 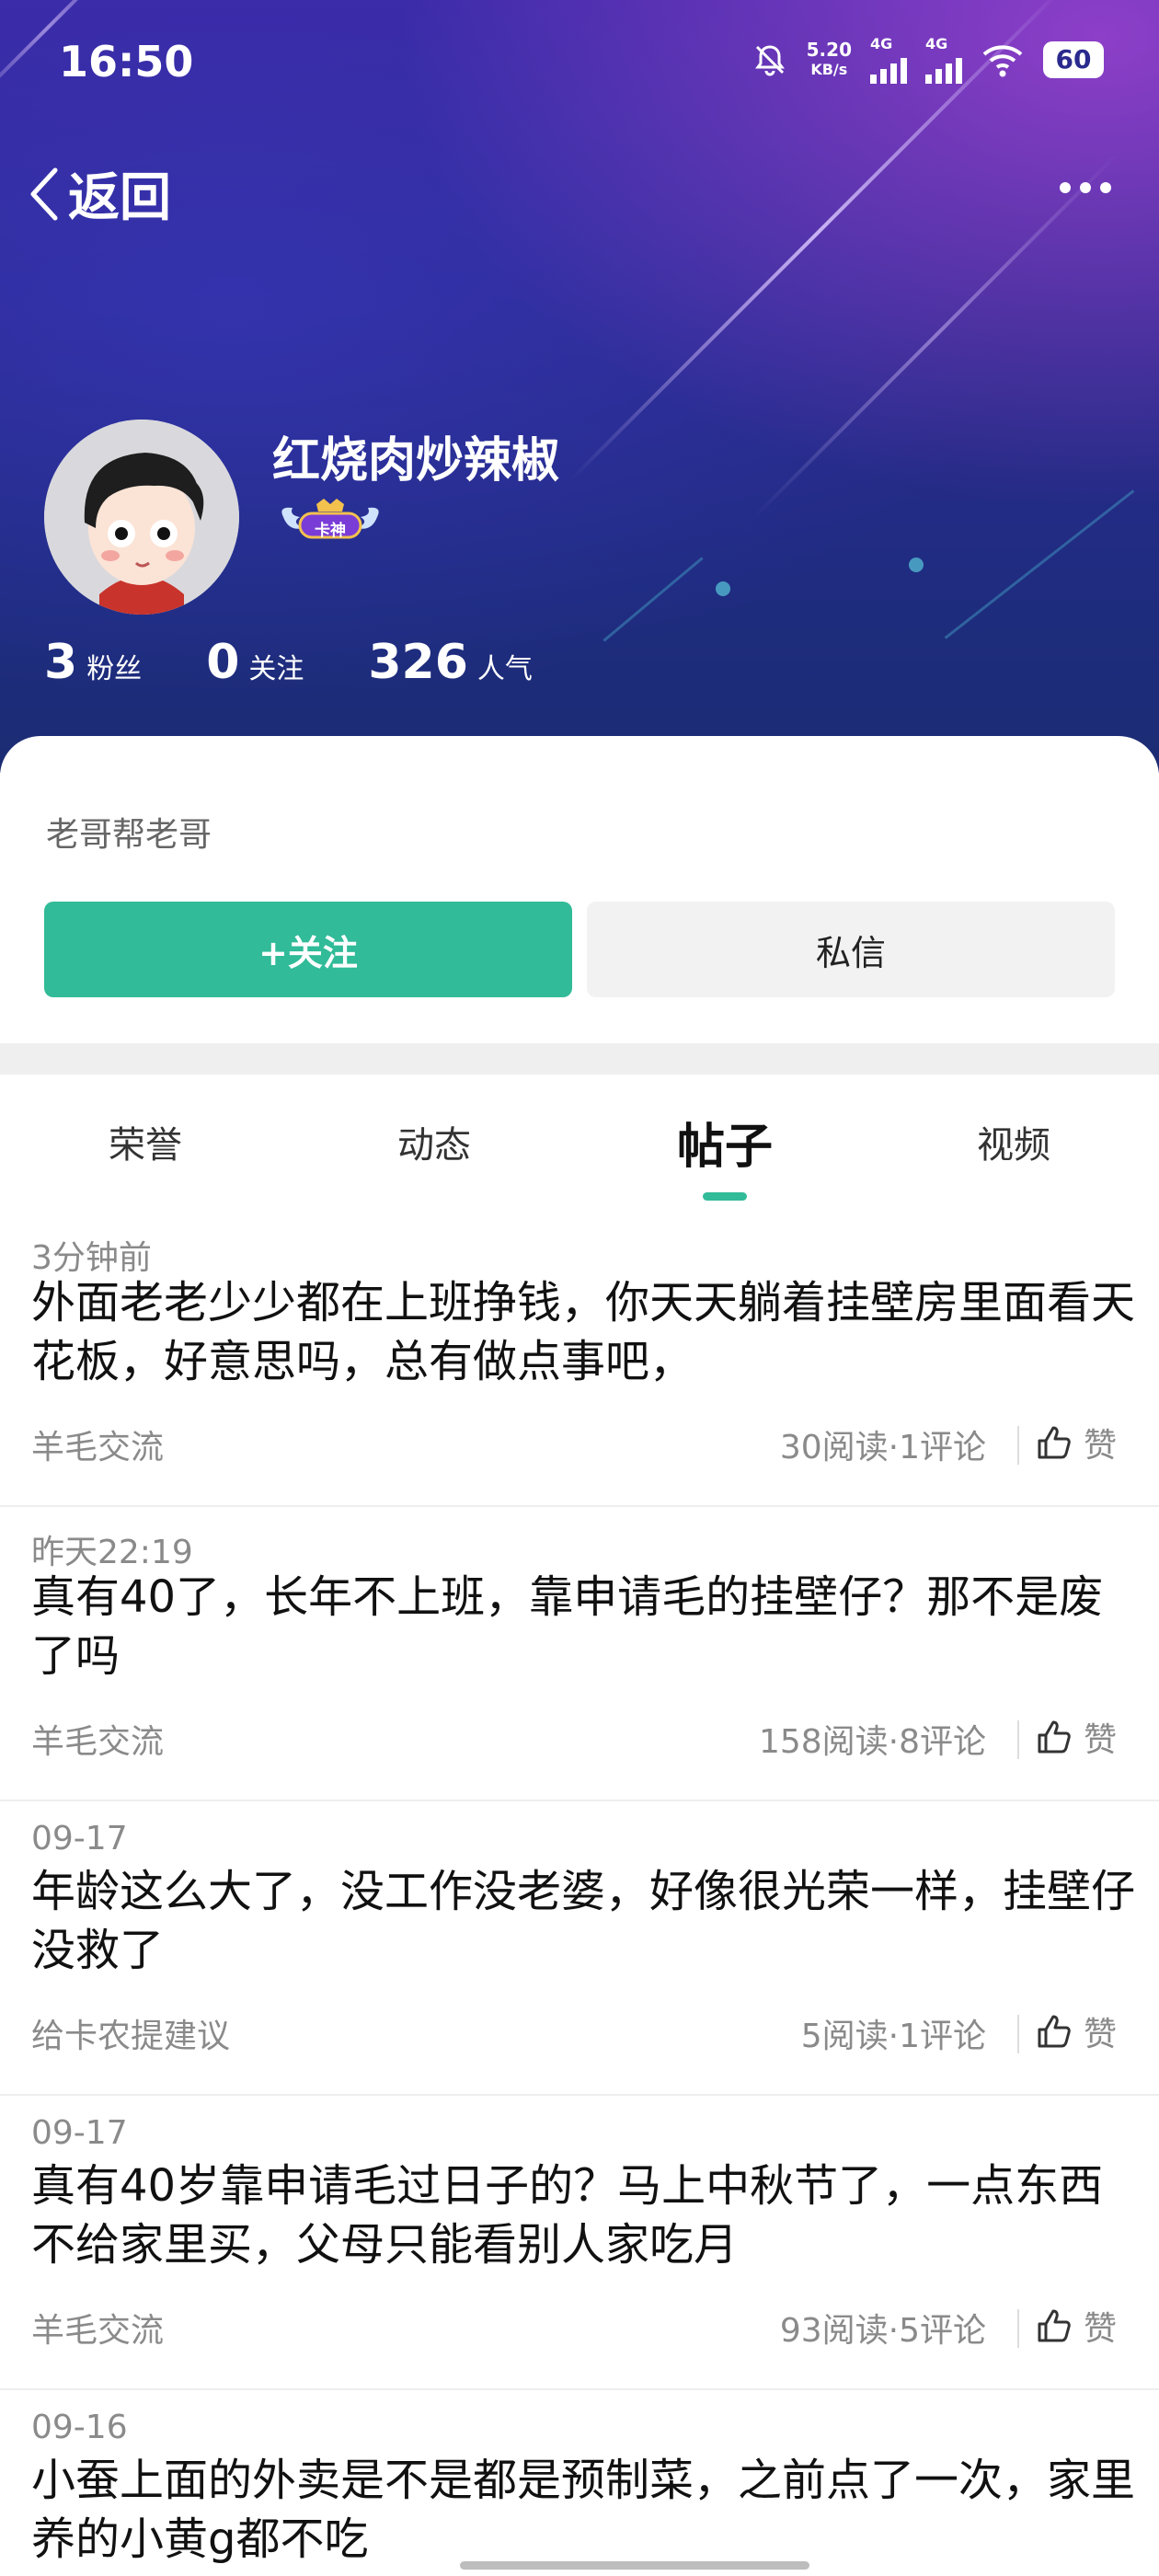 What do you see at coordinates (936, 335) in the screenshot?
I see `decor-streak` at bounding box center [936, 335].